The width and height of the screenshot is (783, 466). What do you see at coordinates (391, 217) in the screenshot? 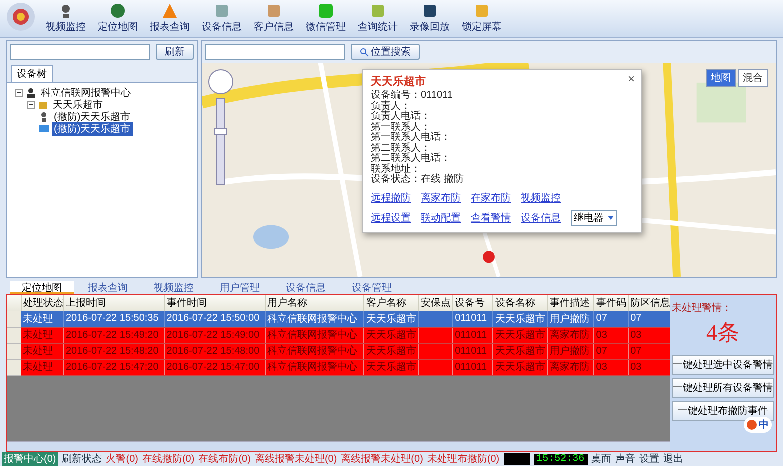
I see `action-link: 远程设置` at bounding box center [391, 217].